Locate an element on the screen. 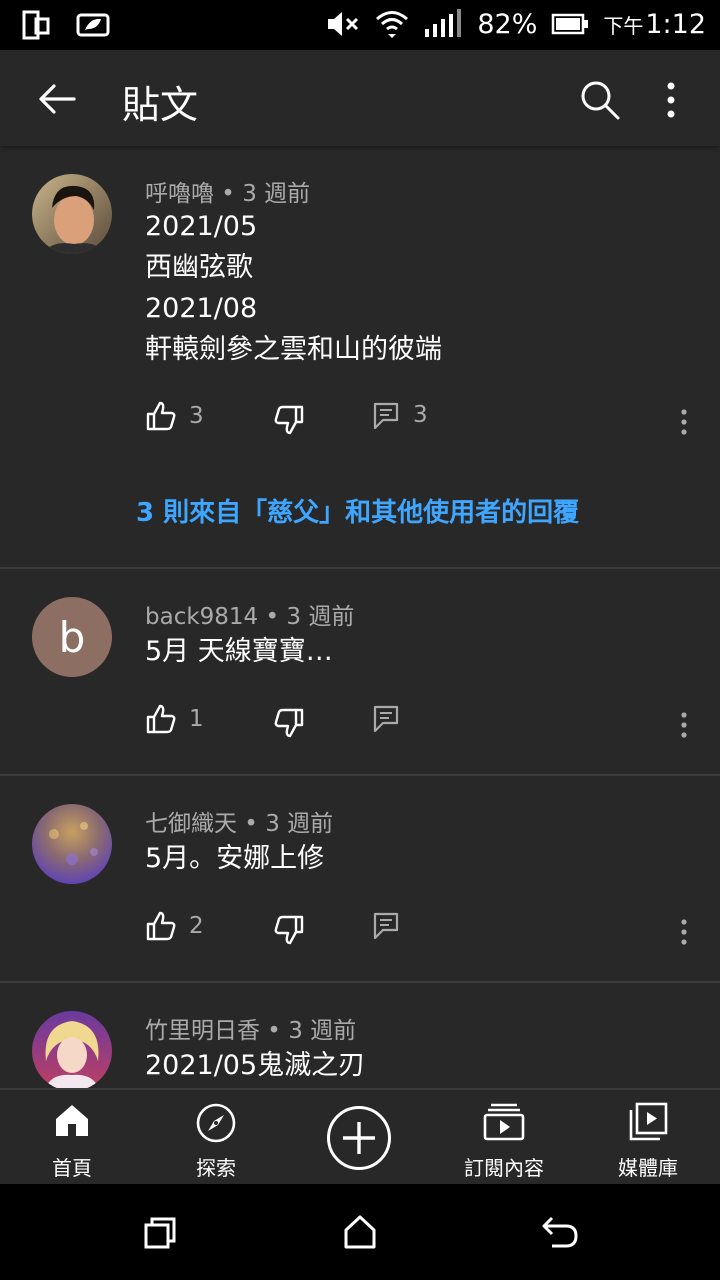  comment-text: 2021/05 西幽弦歌 2021/08 軒轅劍參之雲和山的彼端 is located at coordinates (293, 288).